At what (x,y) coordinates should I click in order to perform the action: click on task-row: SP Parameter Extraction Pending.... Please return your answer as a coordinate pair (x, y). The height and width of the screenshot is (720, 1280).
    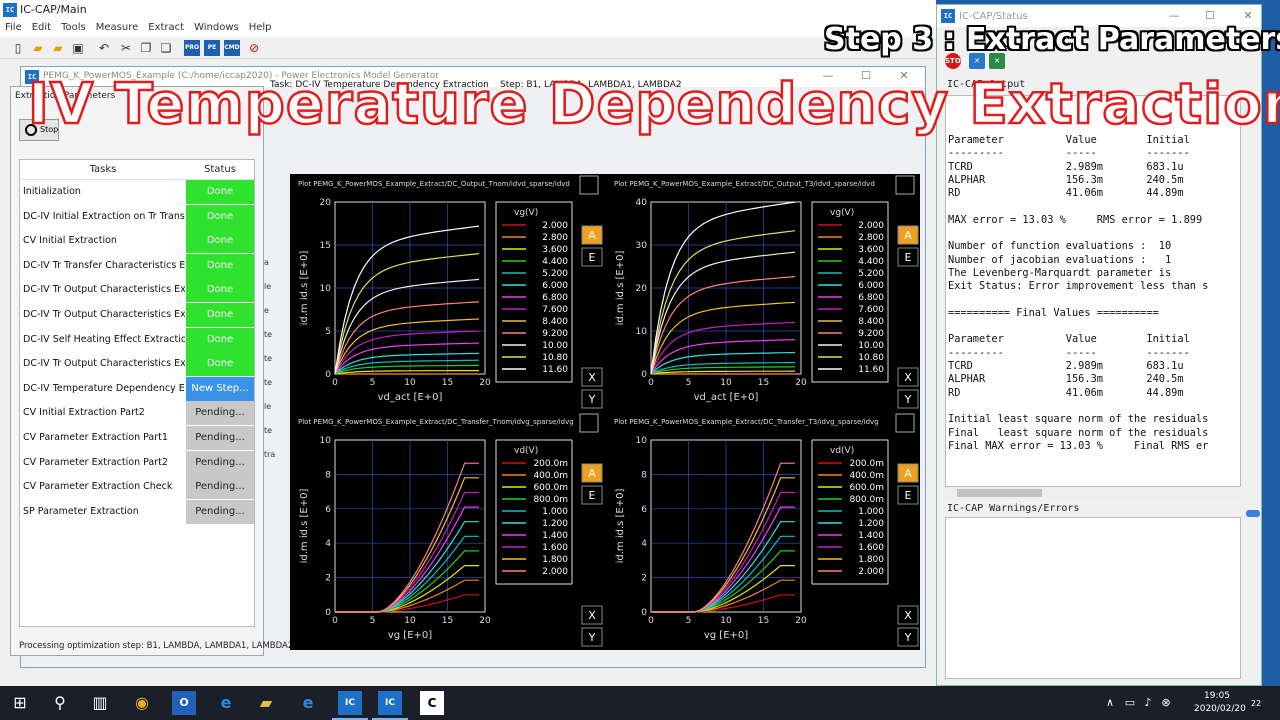
    Looking at the image, I should click on (138, 512).